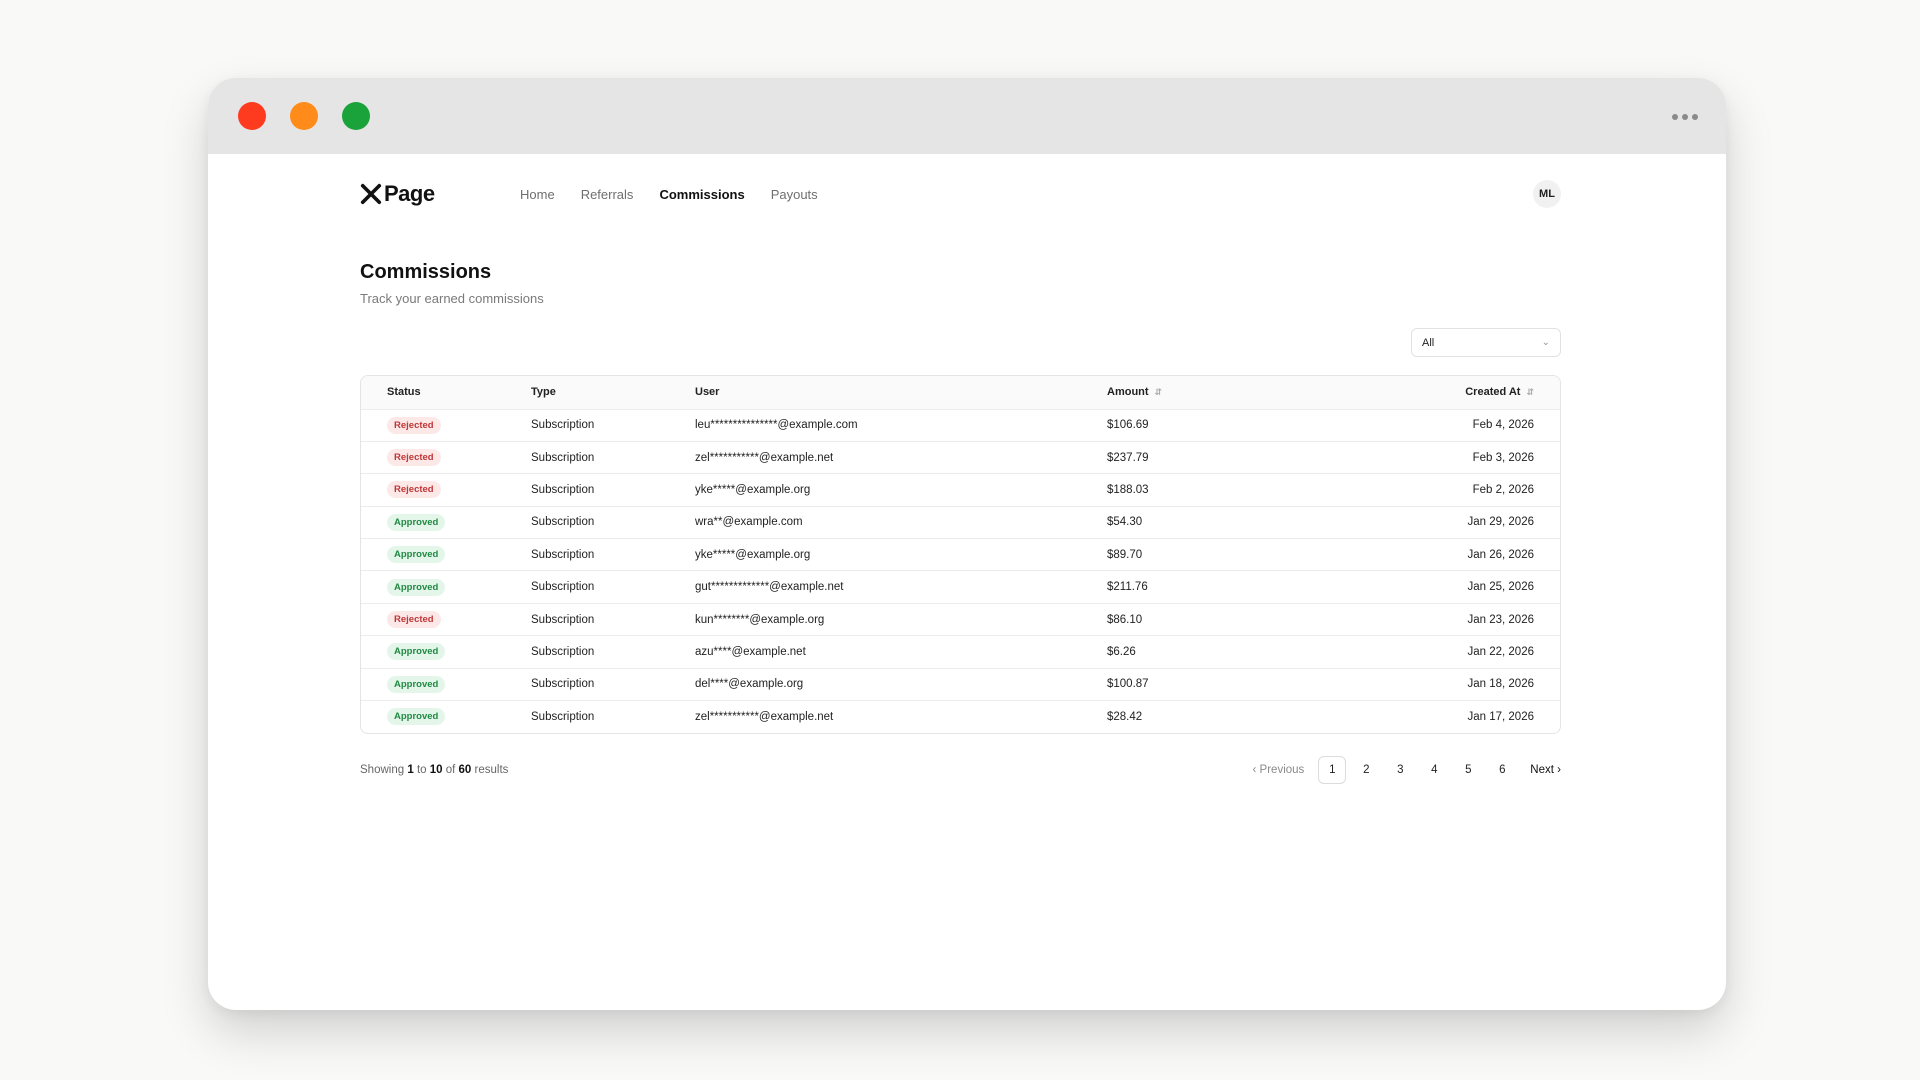 The image size is (1920, 1080). I want to click on results-to: 10, so click(436, 770).